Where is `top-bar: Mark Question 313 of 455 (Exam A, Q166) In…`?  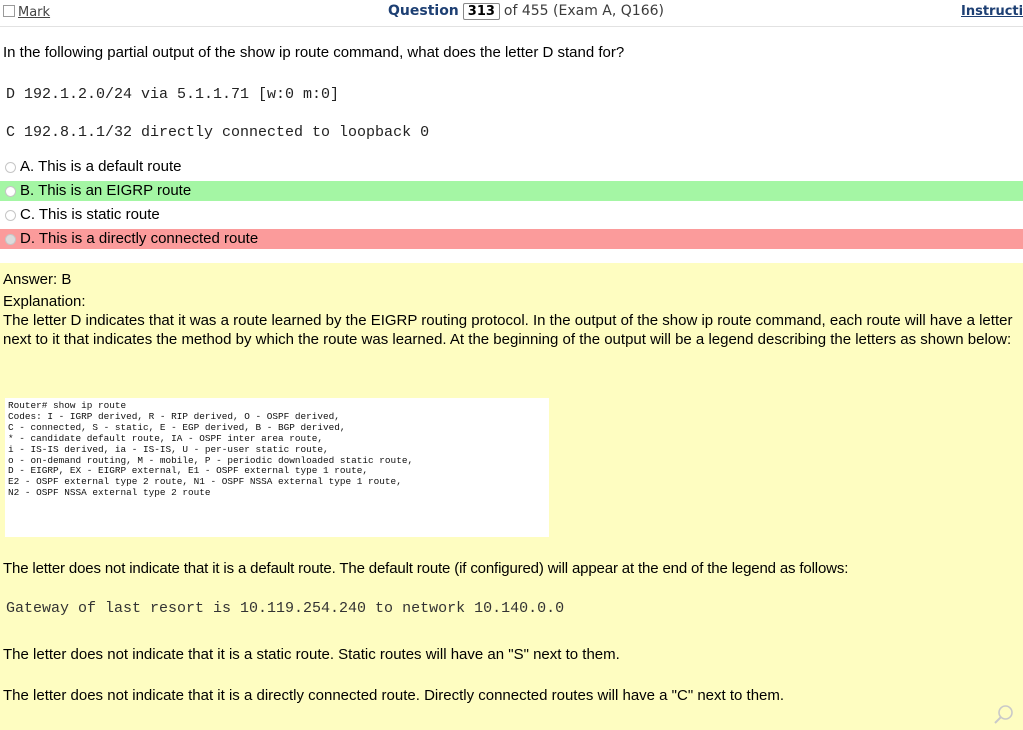
top-bar: Mark Question 313 of 455 (Exam A, Q166) In… is located at coordinates (511, 13).